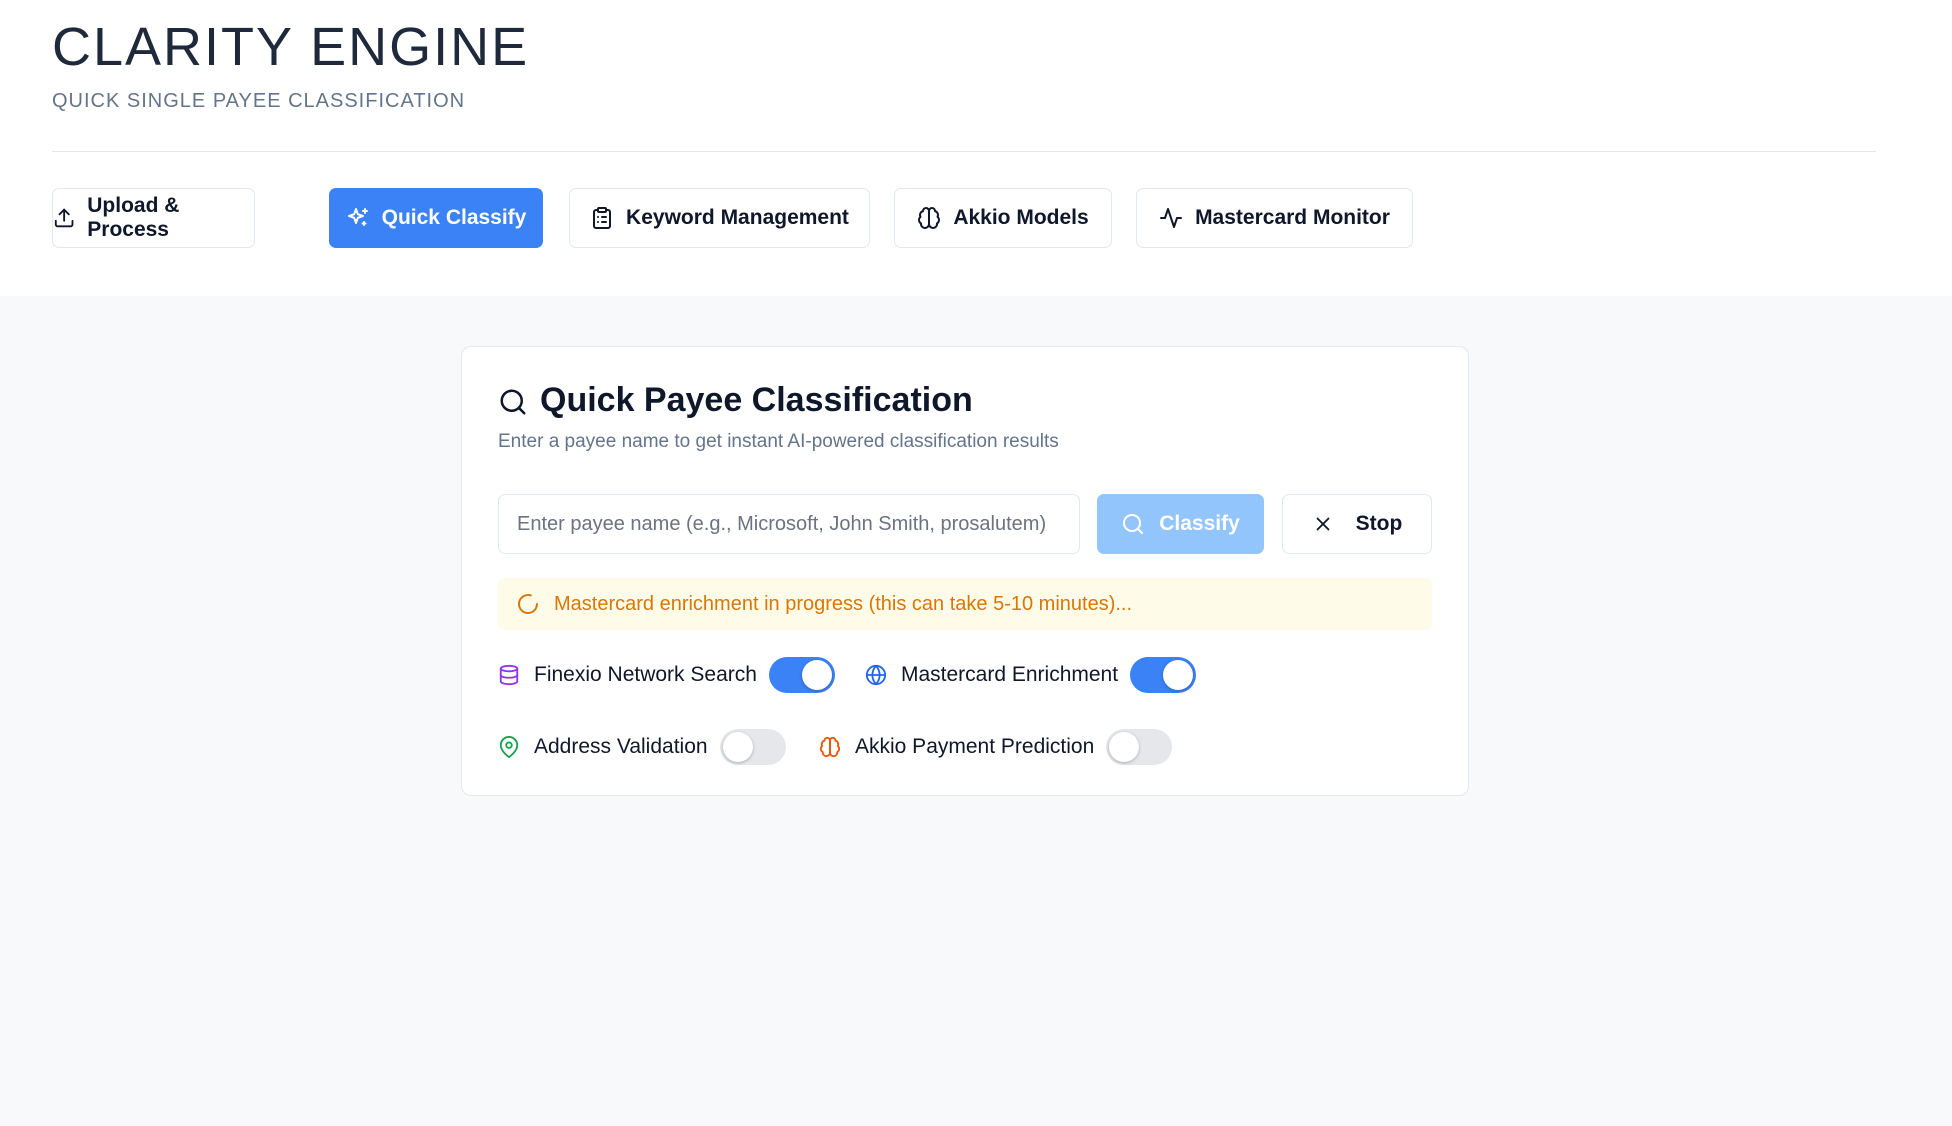 Image resolution: width=1952 pixels, height=1126 pixels. What do you see at coordinates (454, 217) in the screenshot?
I see `tab-quick-classify-label: Quick Classify` at bounding box center [454, 217].